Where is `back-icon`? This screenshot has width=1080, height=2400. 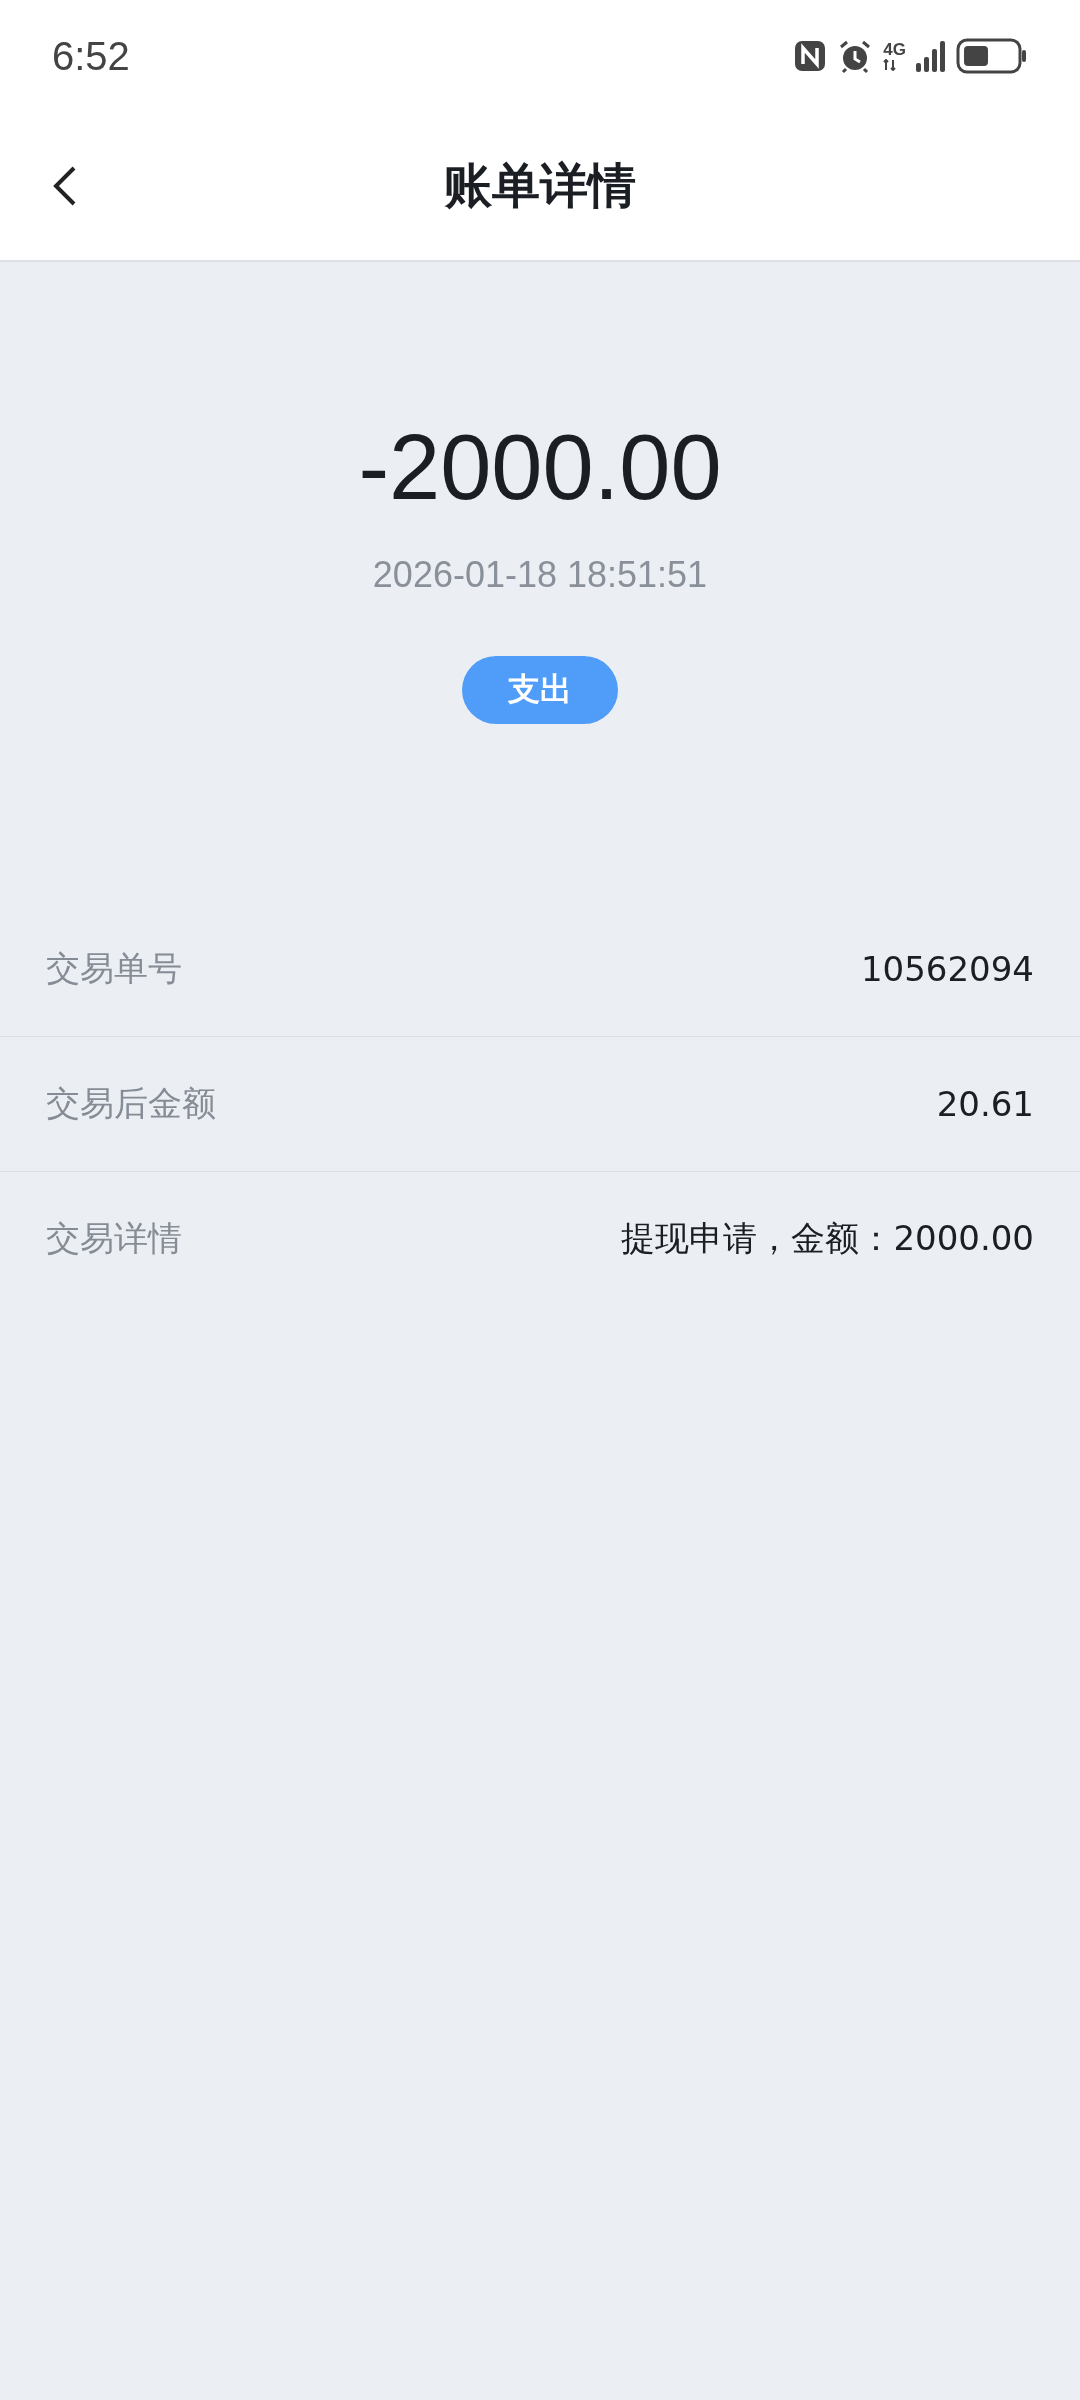
back-icon is located at coordinates (65, 186).